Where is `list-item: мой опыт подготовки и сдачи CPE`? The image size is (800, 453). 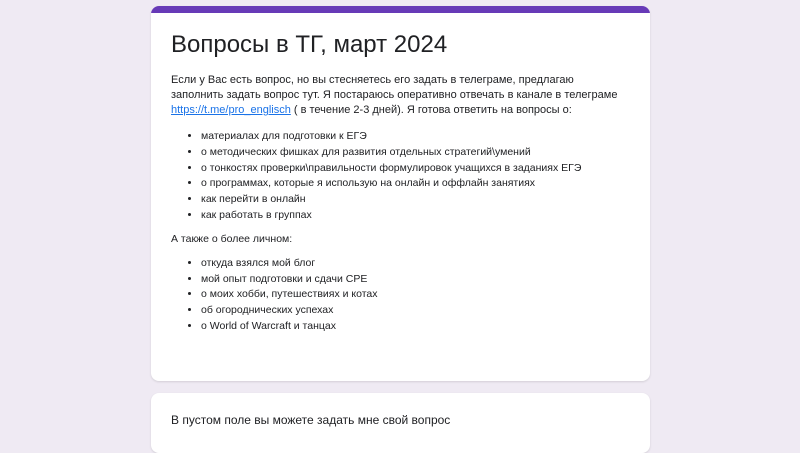 list-item: мой опыт подготовки и сдачи CPE is located at coordinates (414, 280).